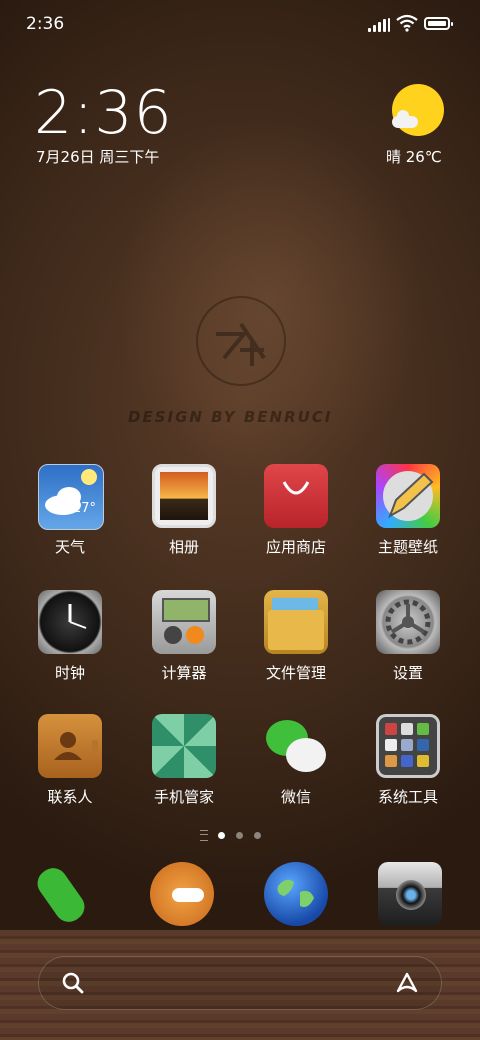 Image resolution: width=480 pixels, height=1040 pixels. What do you see at coordinates (103, 113) in the screenshot?
I see `widget-clock: 2:36` at bounding box center [103, 113].